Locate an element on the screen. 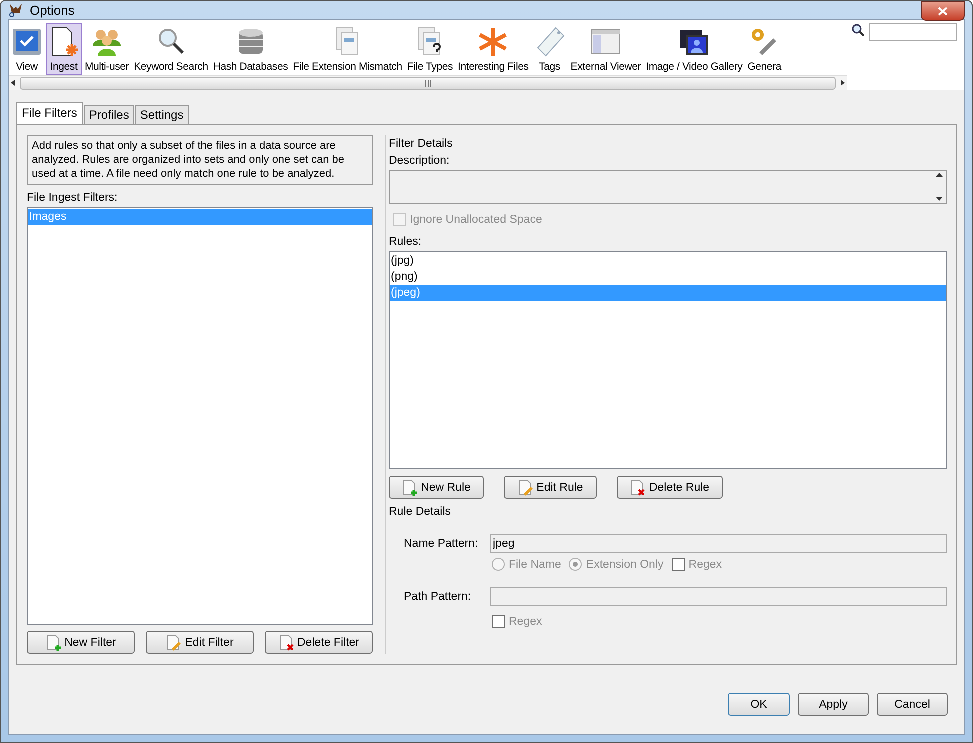 The height and width of the screenshot is (743, 973). option-label: File Name is located at coordinates (535, 564).